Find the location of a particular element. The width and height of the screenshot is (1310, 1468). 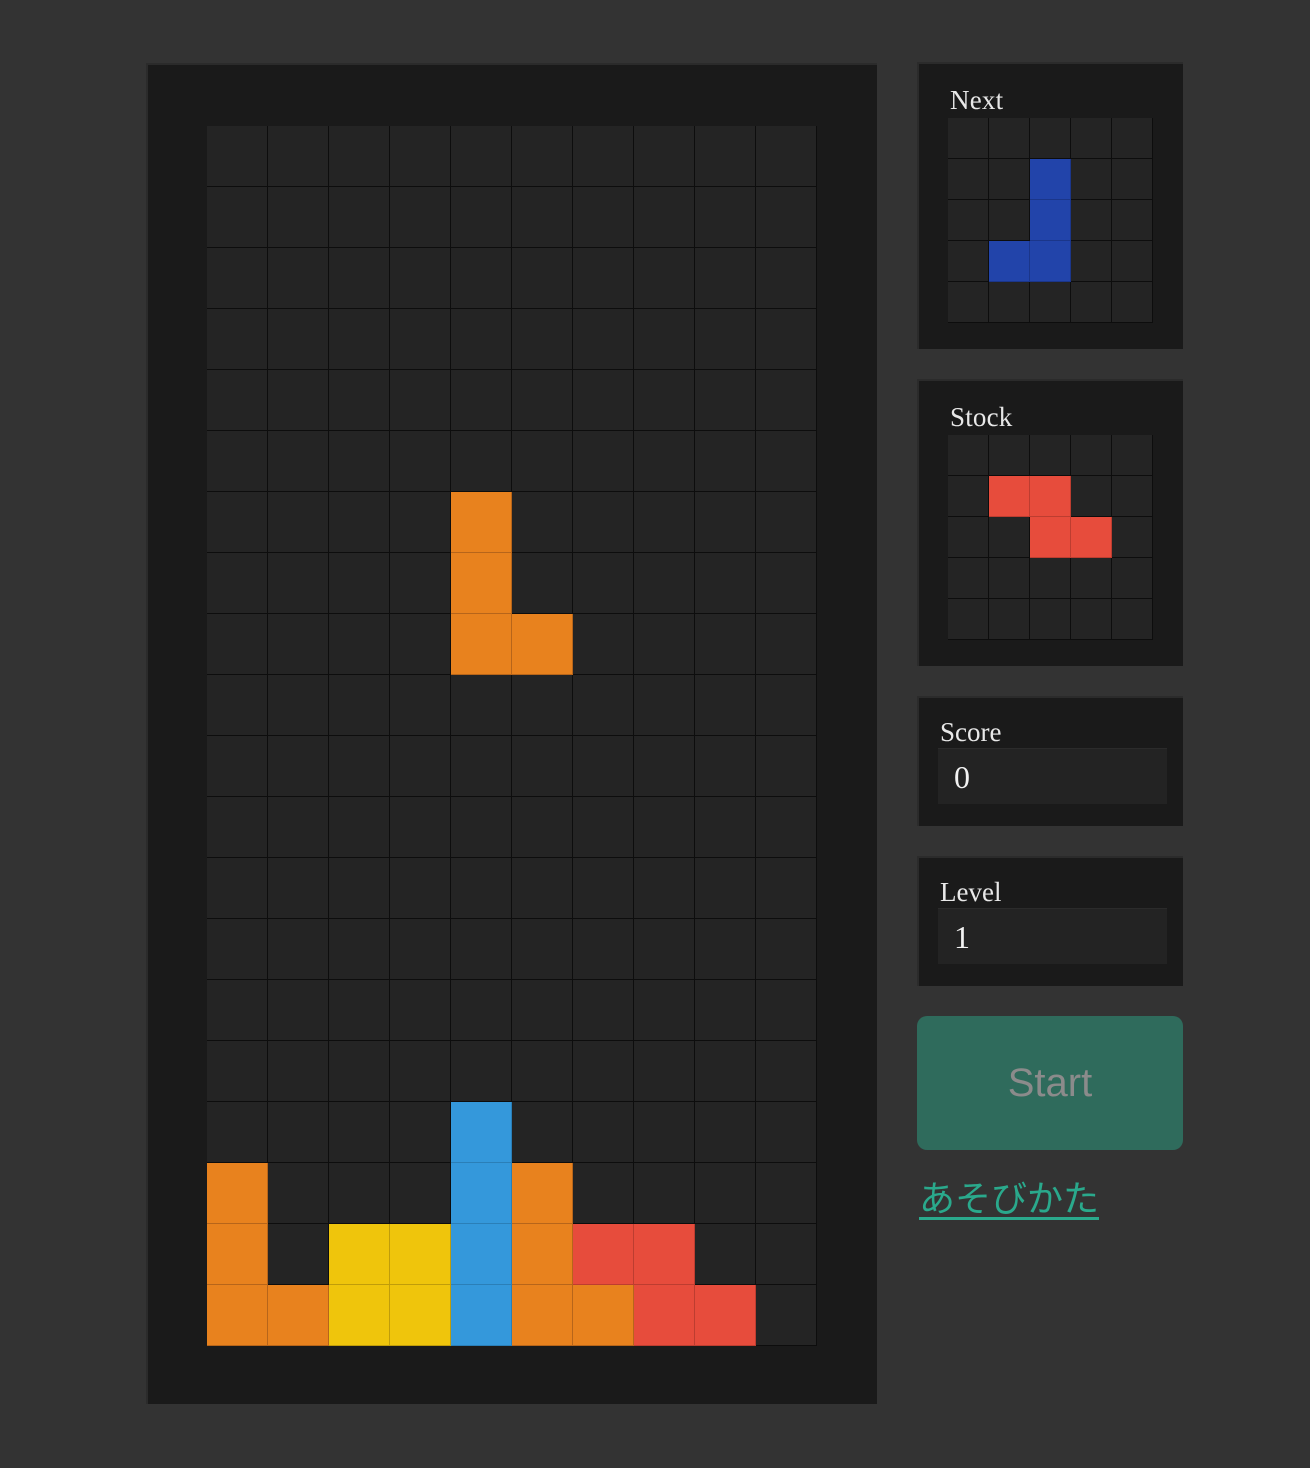

stock-piece-panel: Stock is located at coordinates (1050, 522).